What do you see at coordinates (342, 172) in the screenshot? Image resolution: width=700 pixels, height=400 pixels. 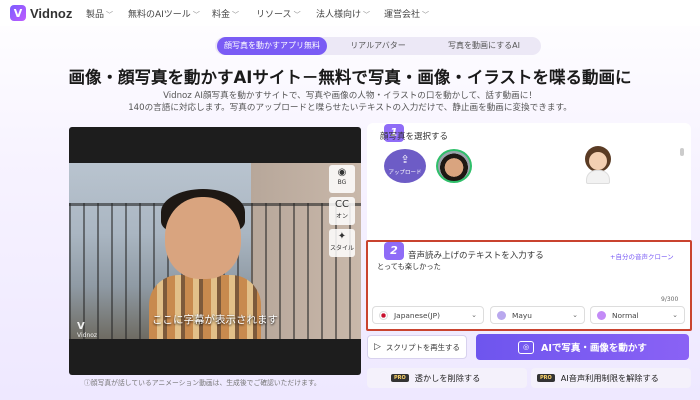 I see `bg-icon: ◉` at bounding box center [342, 172].